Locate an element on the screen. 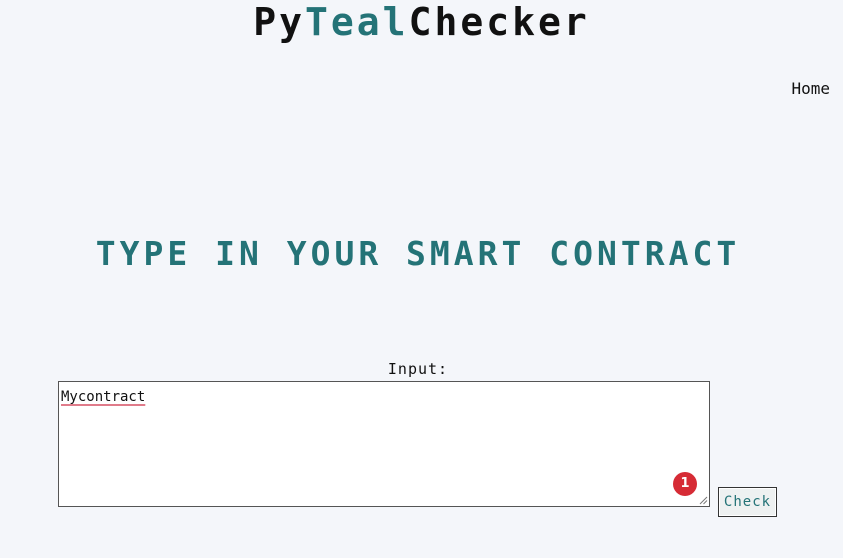  input-label: Input: is located at coordinates (418, 369).